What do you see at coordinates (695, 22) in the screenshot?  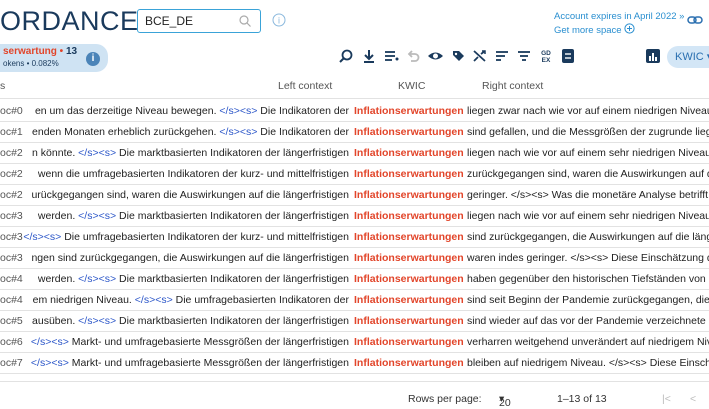 I see `share-link-icon` at bounding box center [695, 22].